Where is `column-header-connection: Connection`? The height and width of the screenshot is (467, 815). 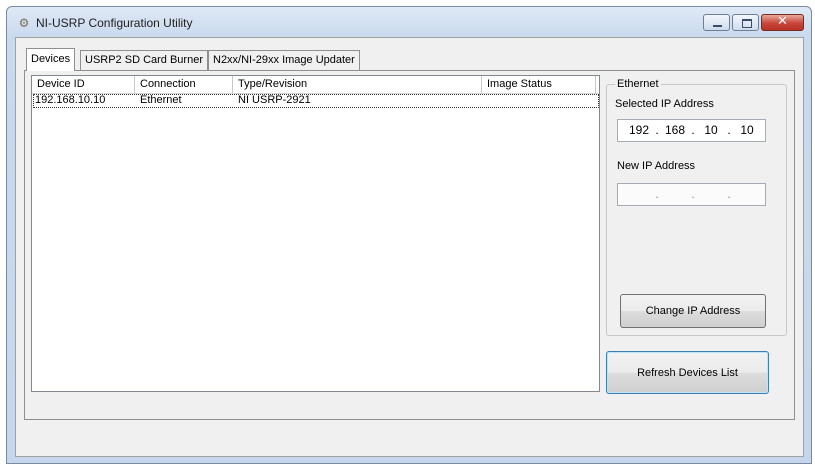
column-header-connection: Connection is located at coordinates (184, 84).